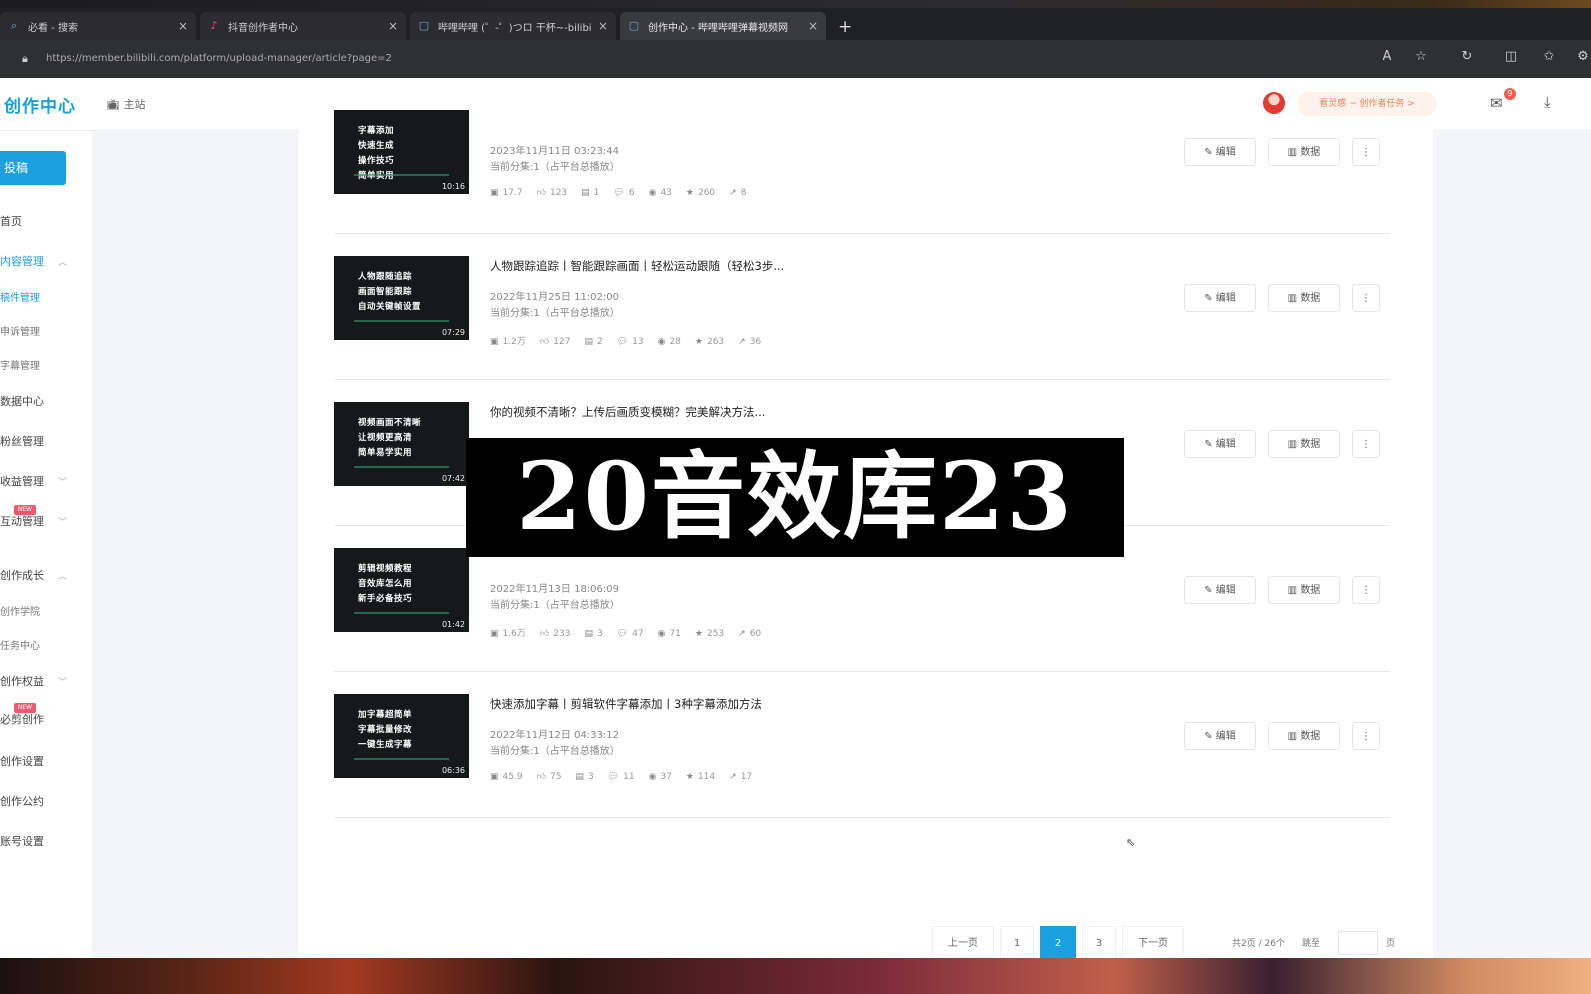 The image size is (1591, 994). I want to click on page-button-3: 3, so click(1099, 942).